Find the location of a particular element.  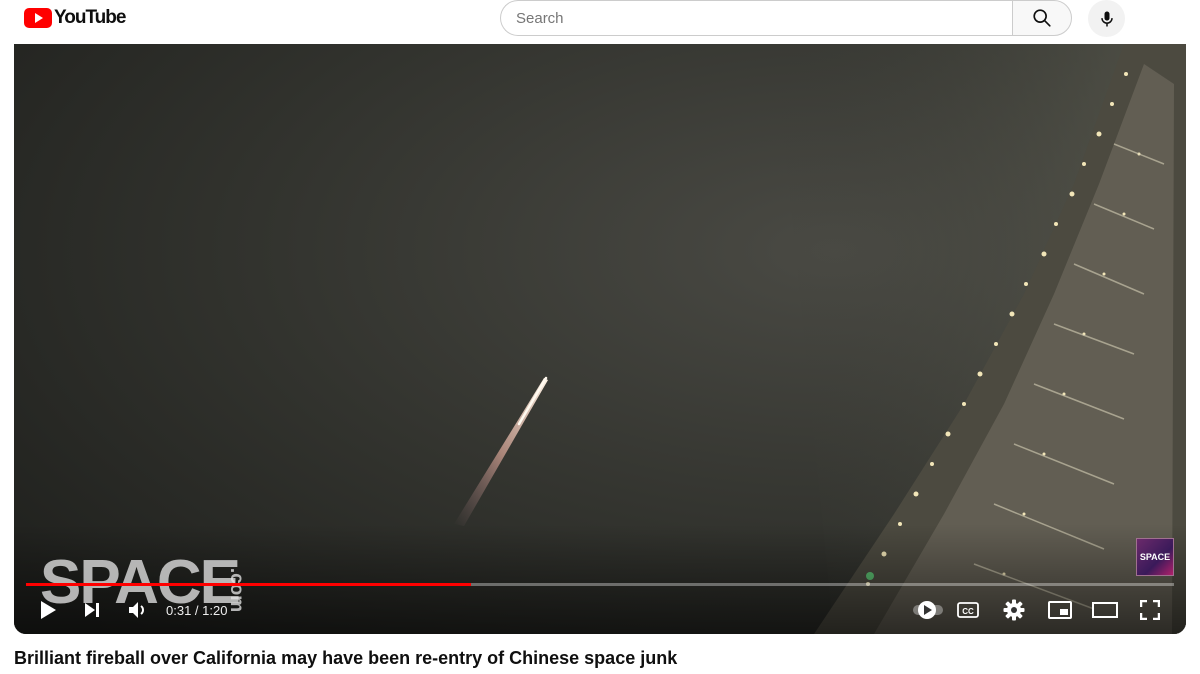

autoplay-toggle-icon is located at coordinates (928, 610).